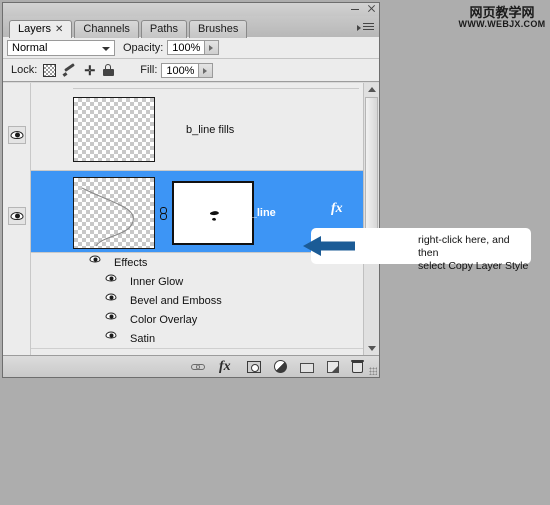 This screenshot has width=550, height=505. I want to click on tab-layers-label: Layers, so click(35, 29).